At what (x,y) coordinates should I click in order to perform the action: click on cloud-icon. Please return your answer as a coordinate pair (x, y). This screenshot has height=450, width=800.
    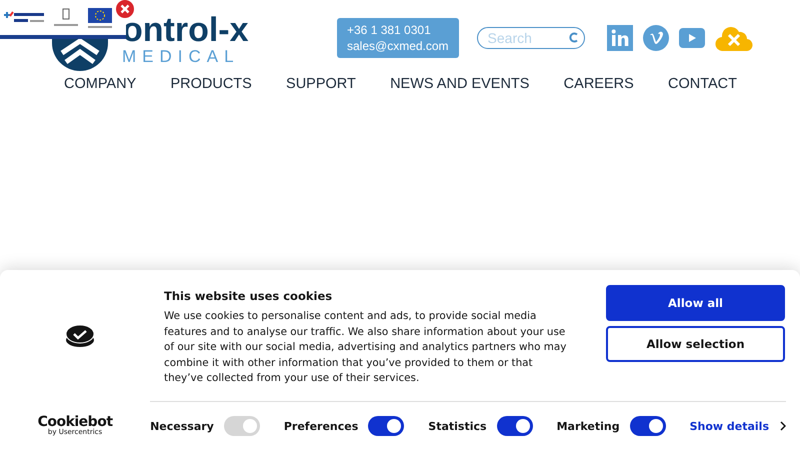
    Looking at the image, I should click on (733, 38).